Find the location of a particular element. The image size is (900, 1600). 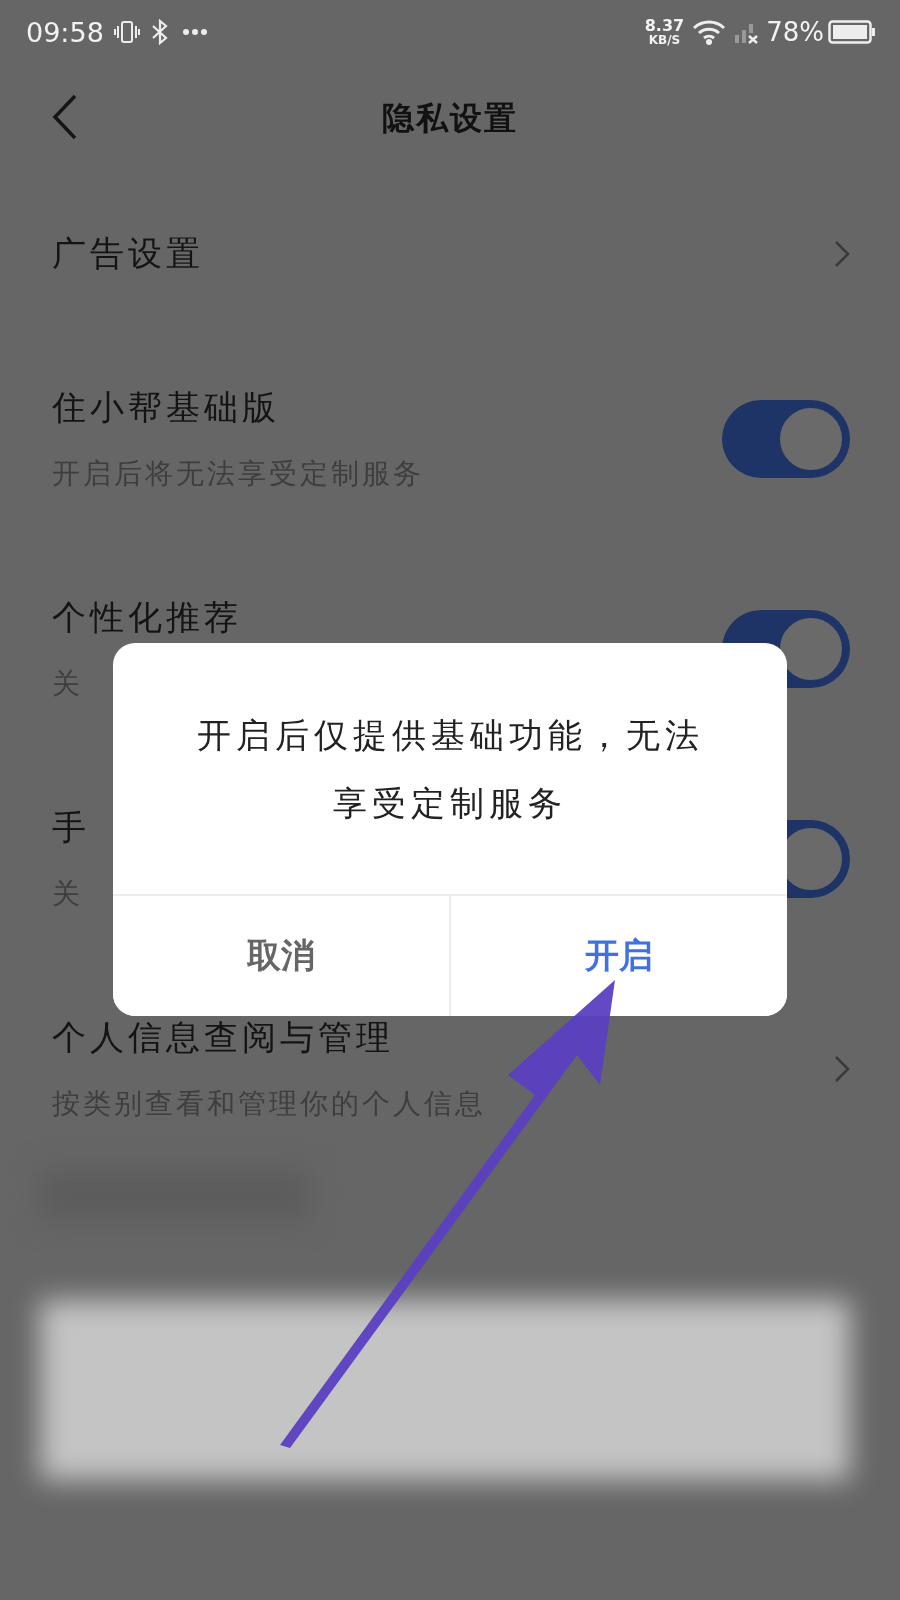

more-icon is located at coordinates (194, 32).